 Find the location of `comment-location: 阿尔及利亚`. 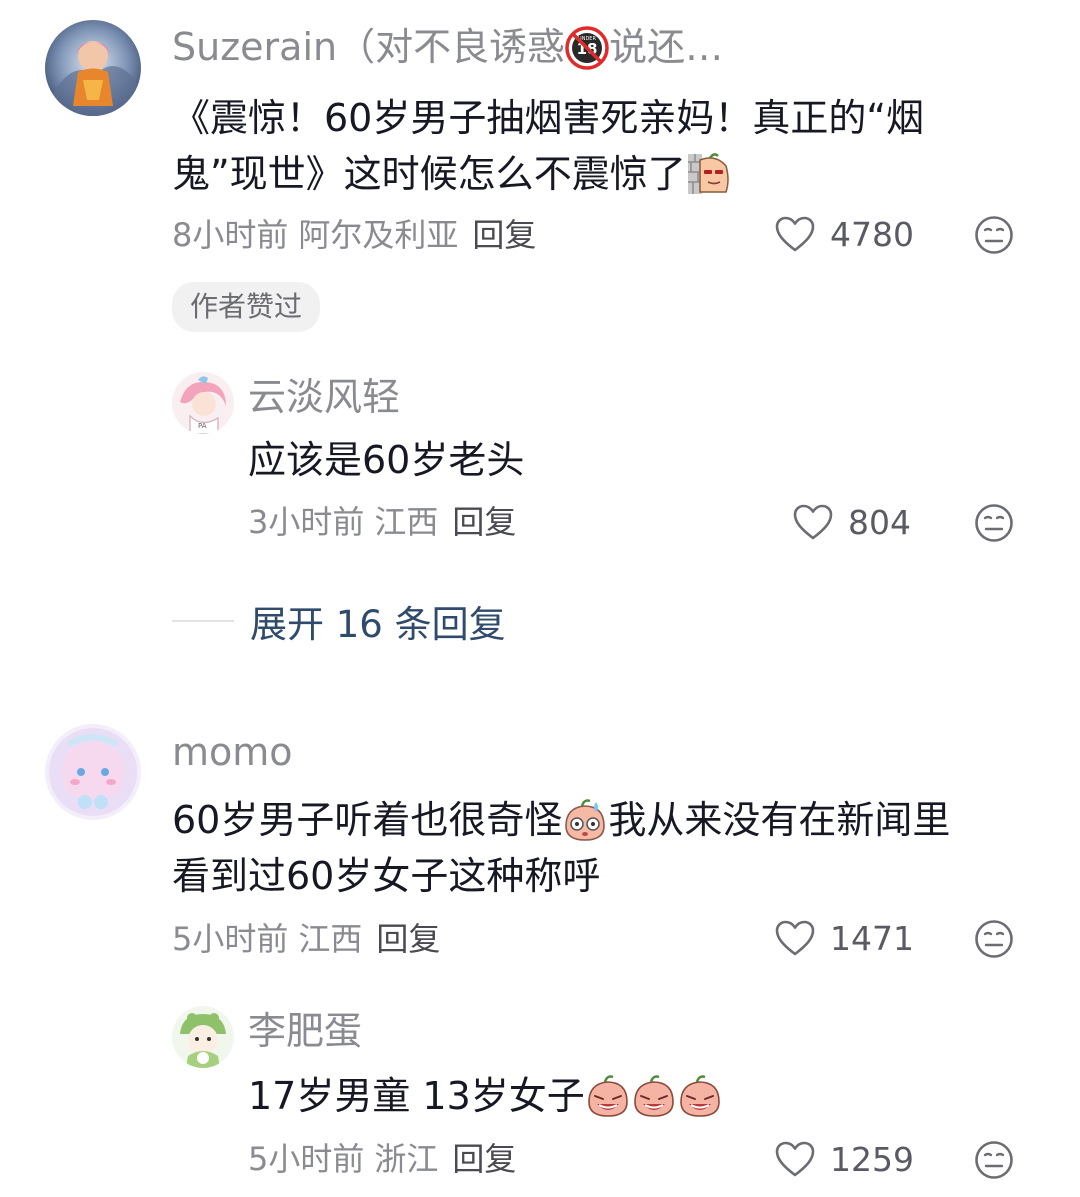

comment-location: 阿尔及利亚 is located at coordinates (378, 235).